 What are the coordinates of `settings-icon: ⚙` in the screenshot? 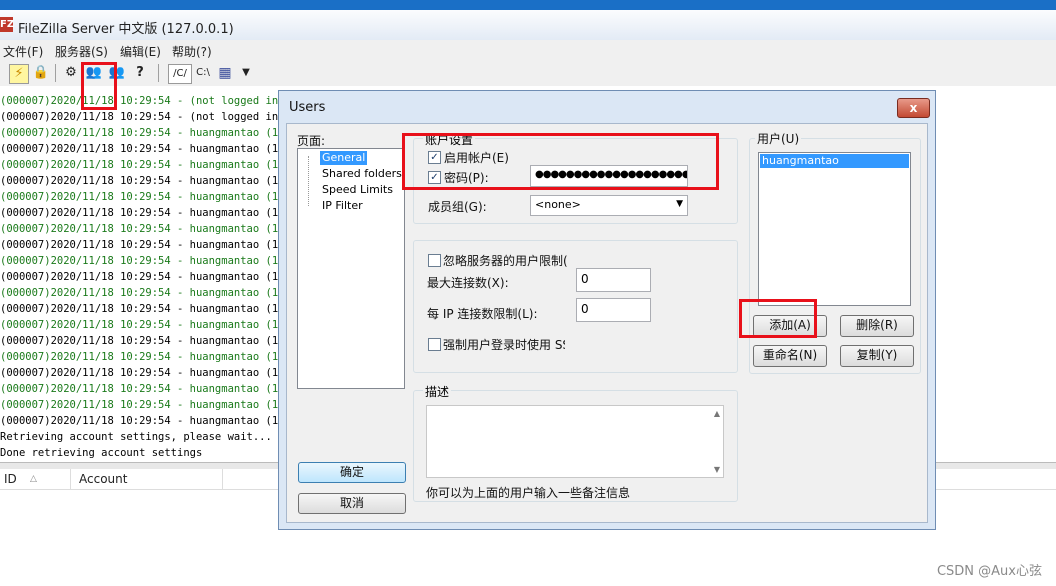 It's located at (71, 73).